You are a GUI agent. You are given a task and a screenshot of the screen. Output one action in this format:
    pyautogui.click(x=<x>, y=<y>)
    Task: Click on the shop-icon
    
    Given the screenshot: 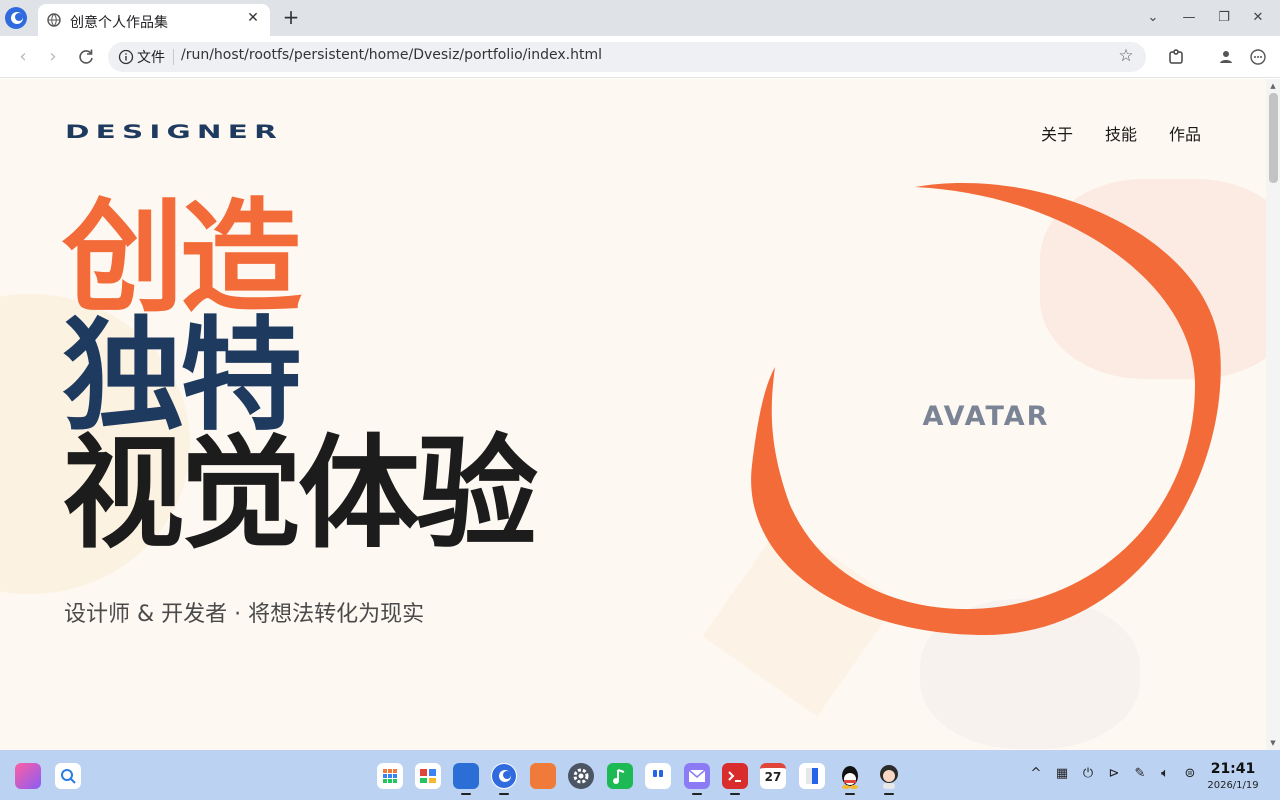 What is the action you would take?
    pyautogui.click(x=543, y=776)
    